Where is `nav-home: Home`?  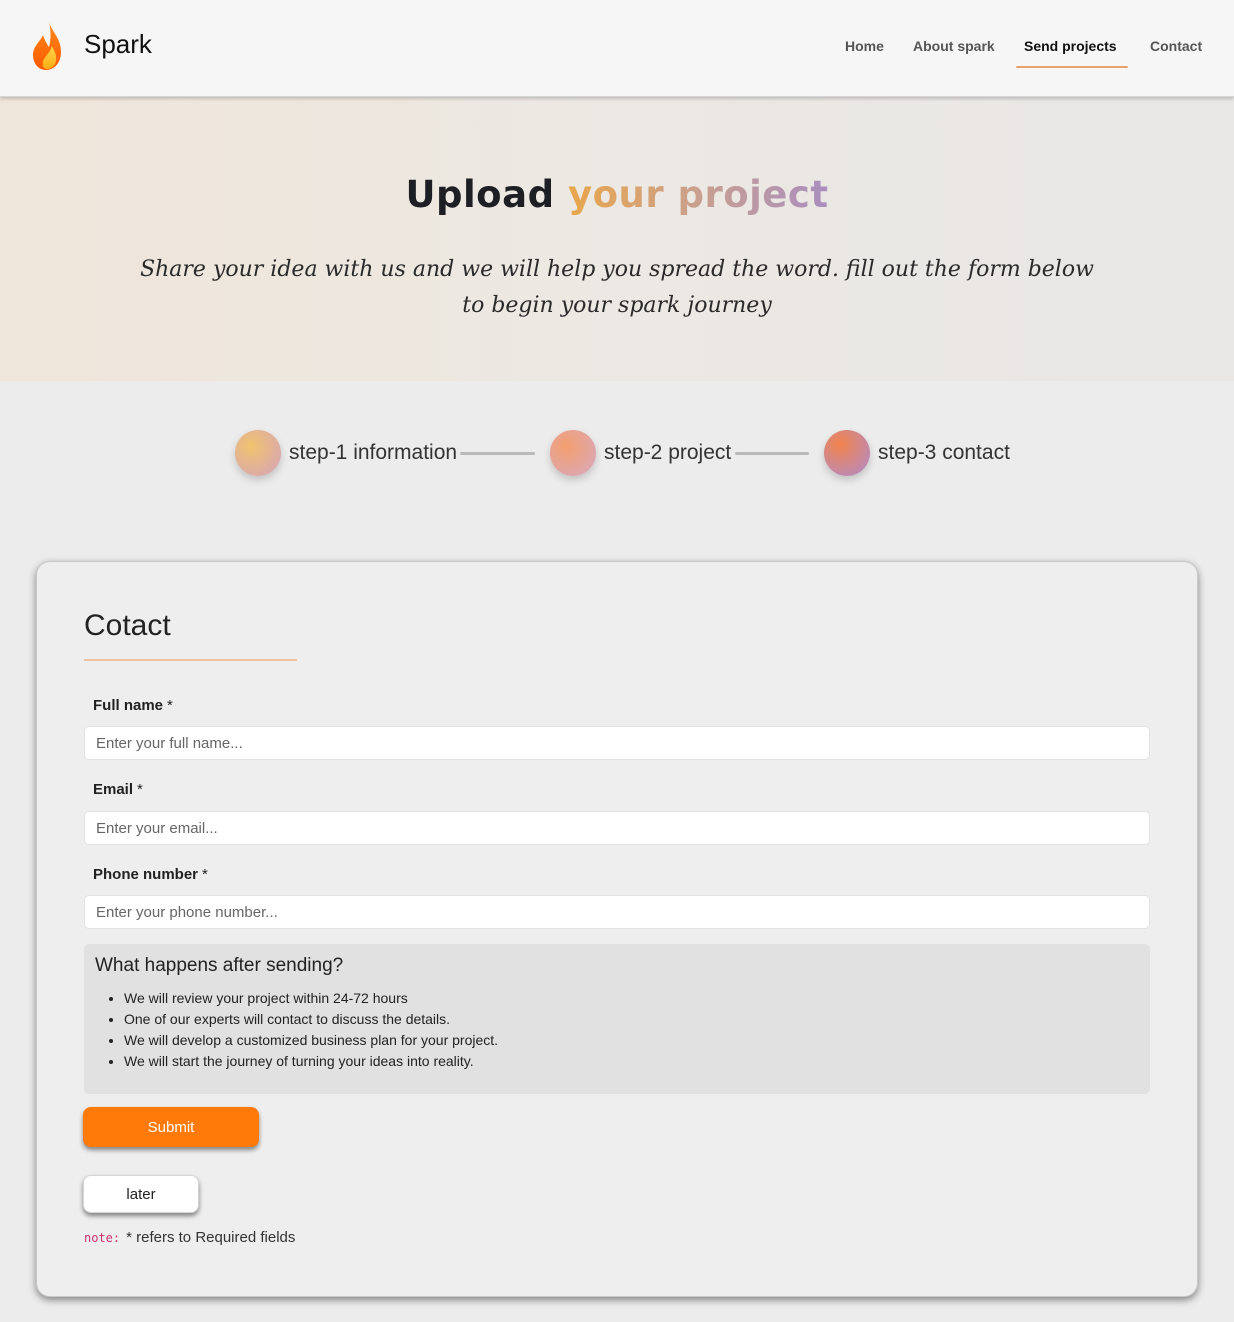 nav-home: Home is located at coordinates (864, 46).